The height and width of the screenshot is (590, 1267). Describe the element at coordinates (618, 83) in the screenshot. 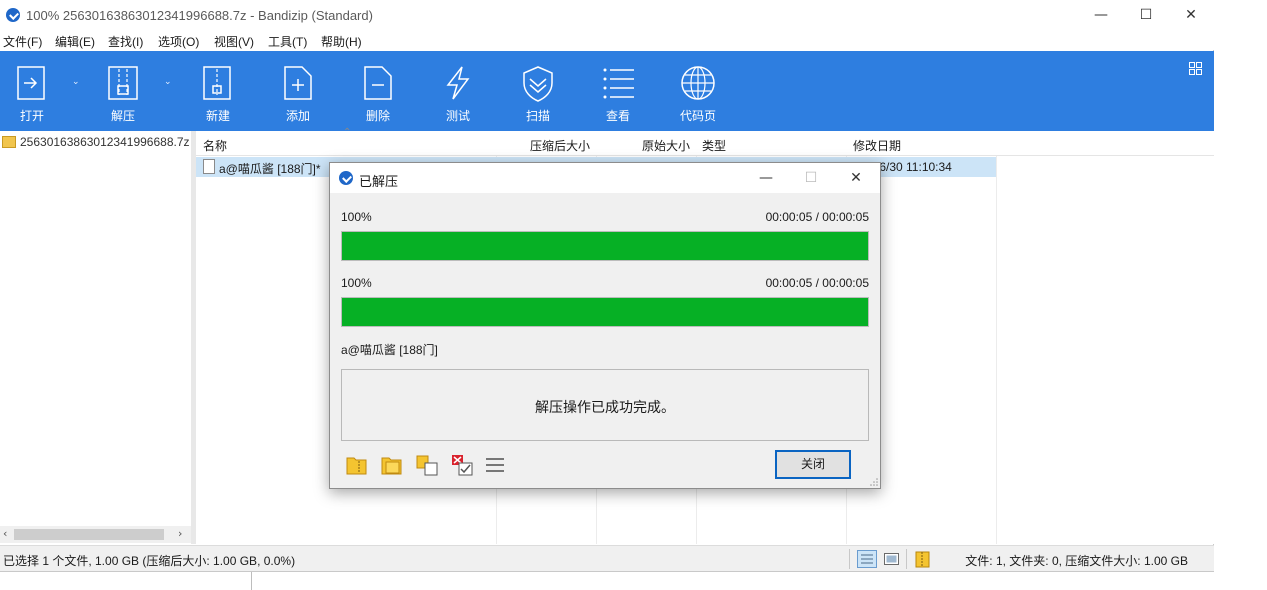

I see `view-list-icon` at that location.